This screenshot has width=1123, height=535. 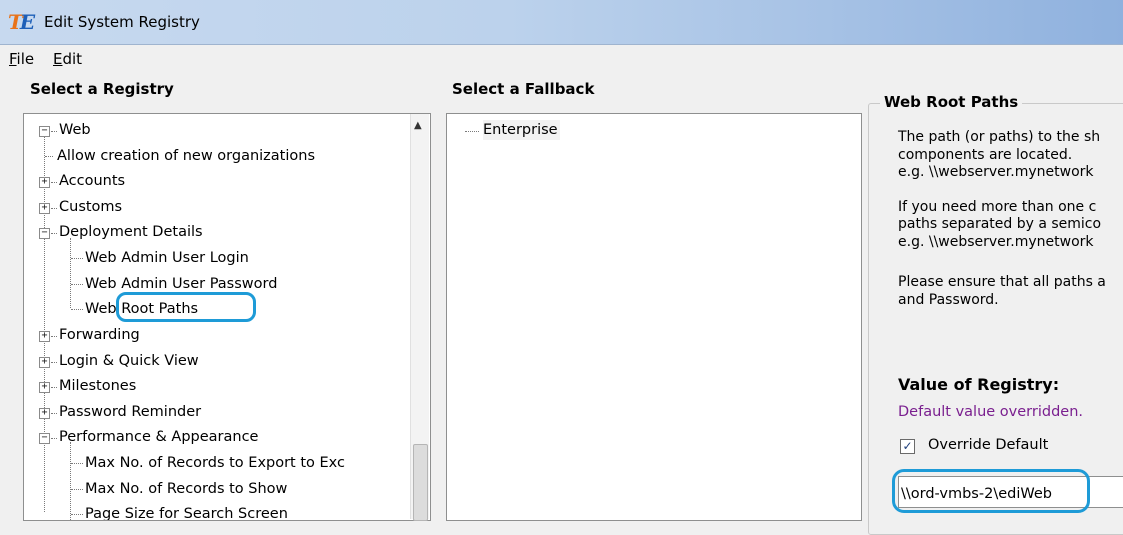 I want to click on scroll-thumb, so click(x=420, y=482).